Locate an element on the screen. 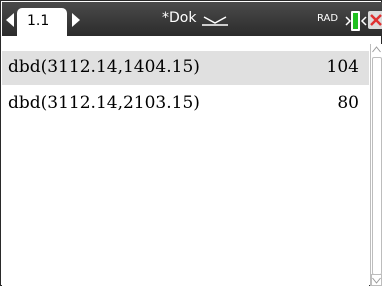 The image size is (382, 286). history-result: 104 is located at coordinates (342, 67).